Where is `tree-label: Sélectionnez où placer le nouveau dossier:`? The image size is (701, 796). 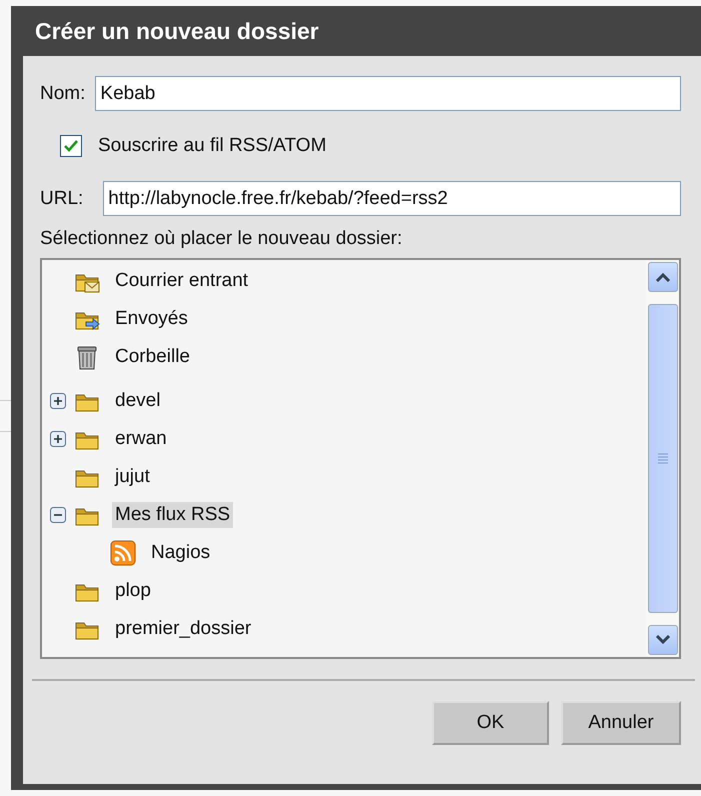 tree-label: Sélectionnez où placer le nouveau dossier: is located at coordinates (222, 239).